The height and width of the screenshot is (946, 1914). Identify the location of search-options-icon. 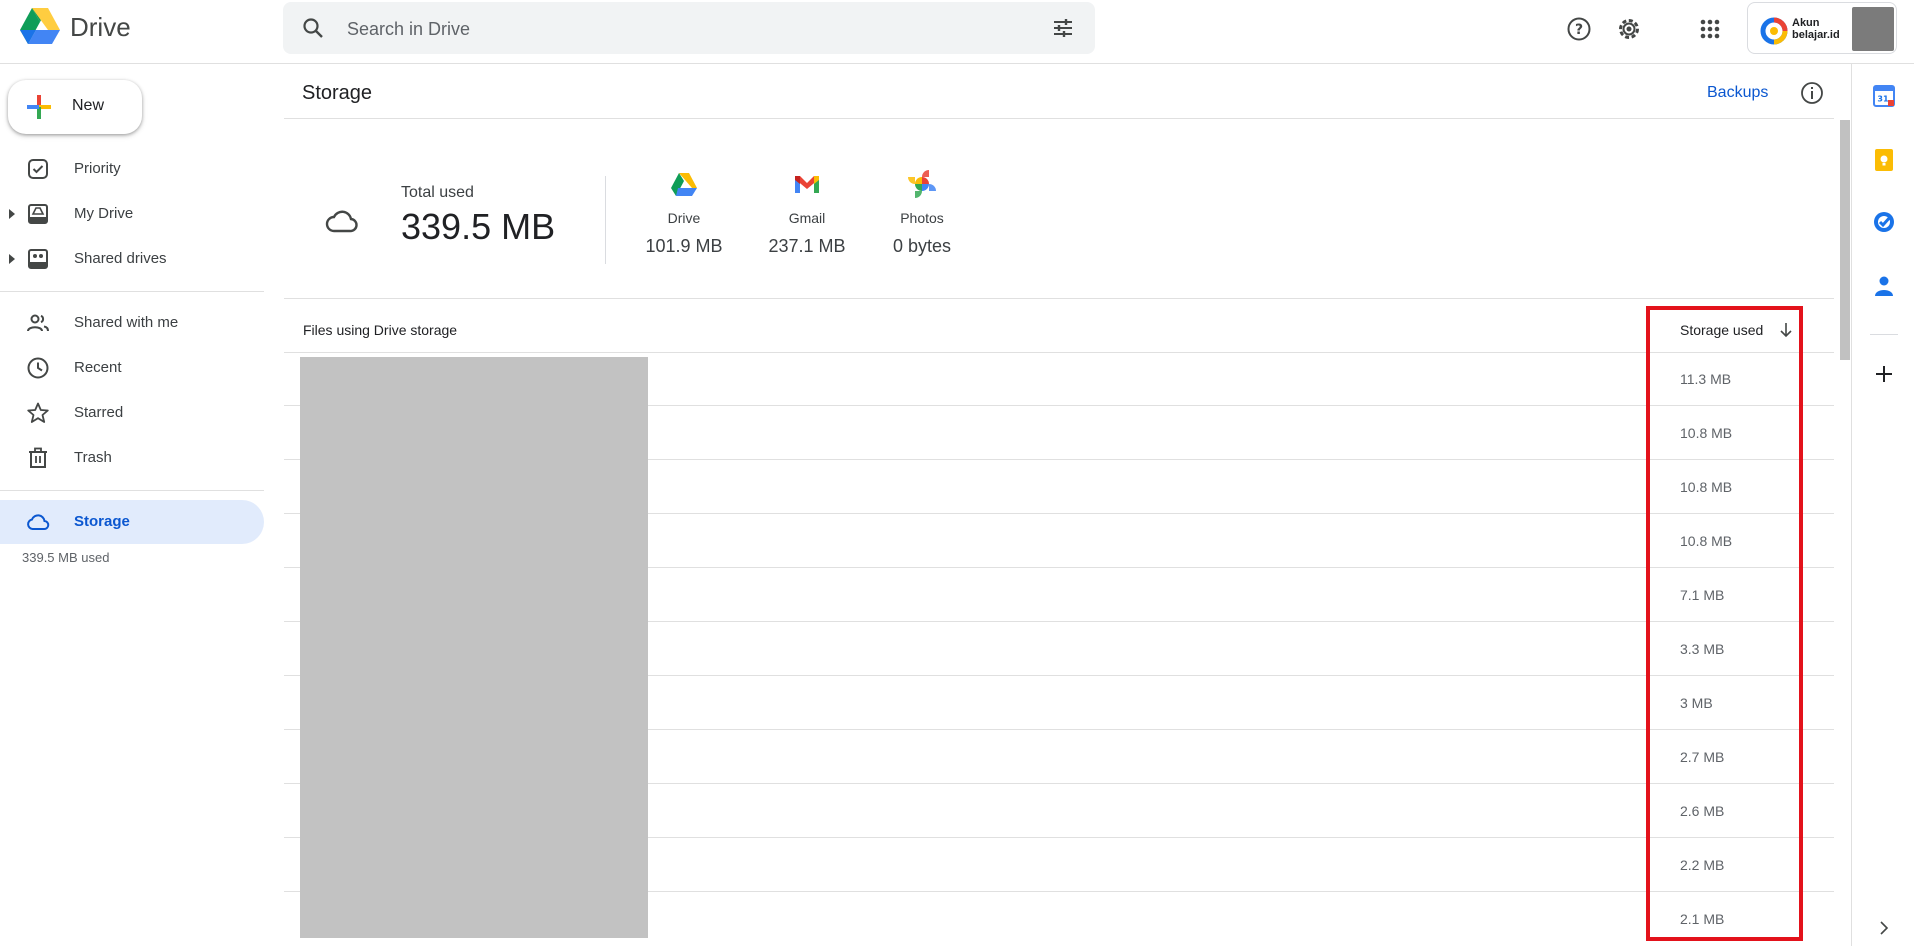
(1063, 28).